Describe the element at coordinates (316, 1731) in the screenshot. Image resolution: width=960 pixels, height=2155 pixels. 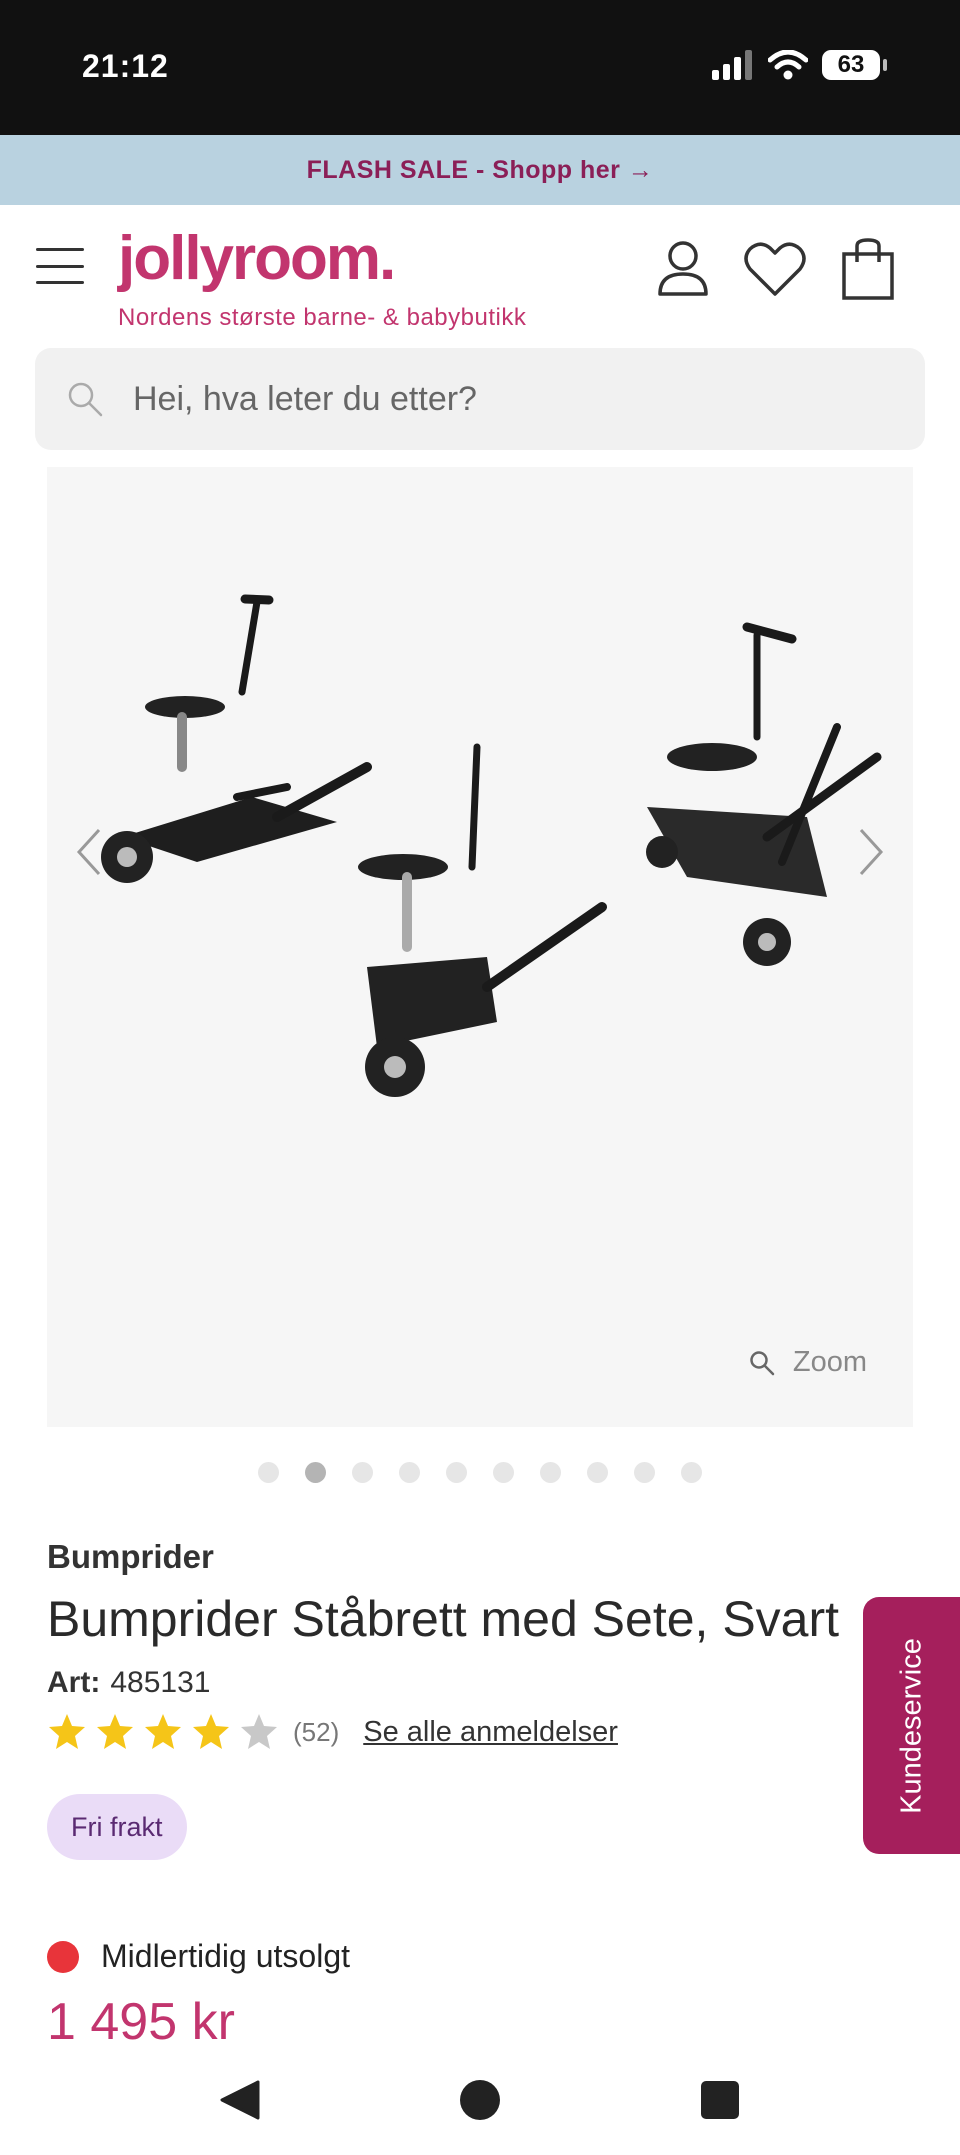
I see `review-count: (52)` at that location.